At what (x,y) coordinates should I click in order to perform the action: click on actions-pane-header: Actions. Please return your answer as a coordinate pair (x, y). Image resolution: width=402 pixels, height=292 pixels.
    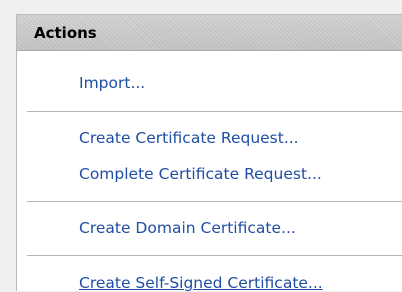
    Looking at the image, I should click on (209, 33).